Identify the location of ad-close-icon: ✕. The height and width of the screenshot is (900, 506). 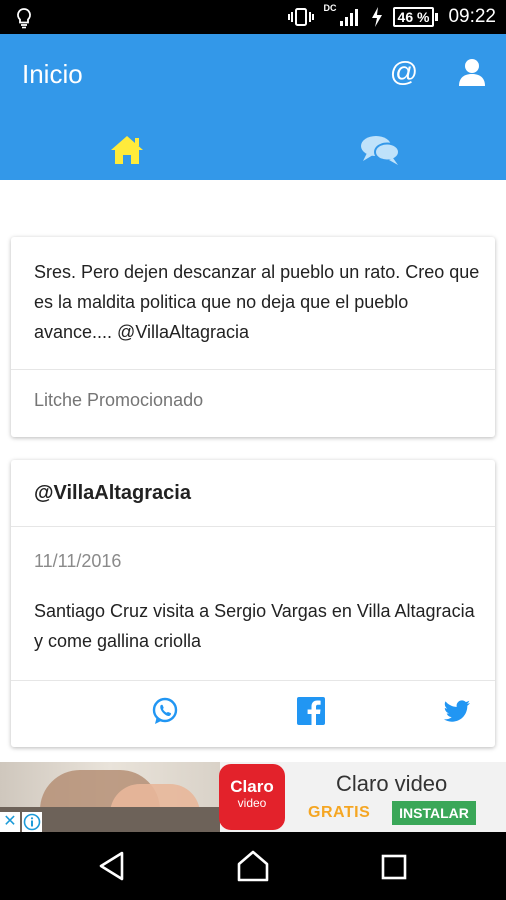
(10, 822).